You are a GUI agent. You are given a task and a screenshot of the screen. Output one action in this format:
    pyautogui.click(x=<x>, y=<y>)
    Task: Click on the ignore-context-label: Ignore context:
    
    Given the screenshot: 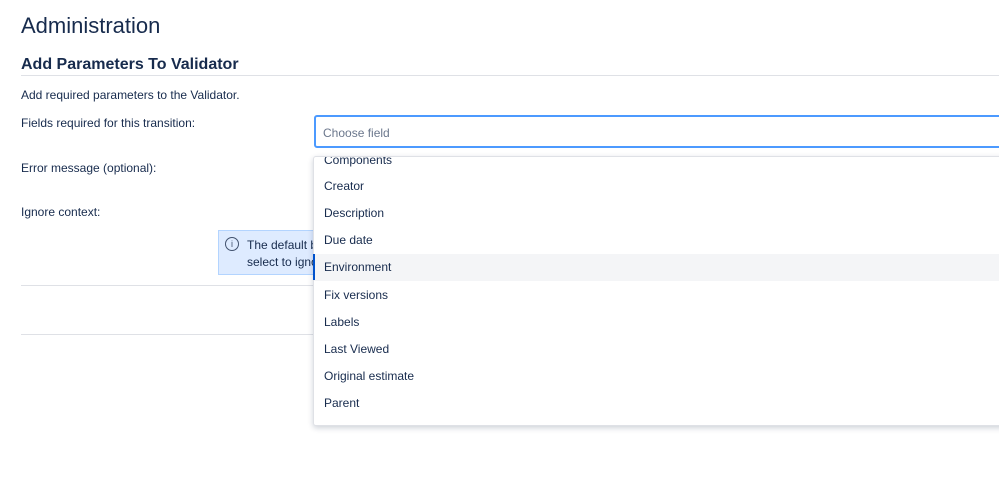 What is the action you would take?
    pyautogui.click(x=61, y=212)
    